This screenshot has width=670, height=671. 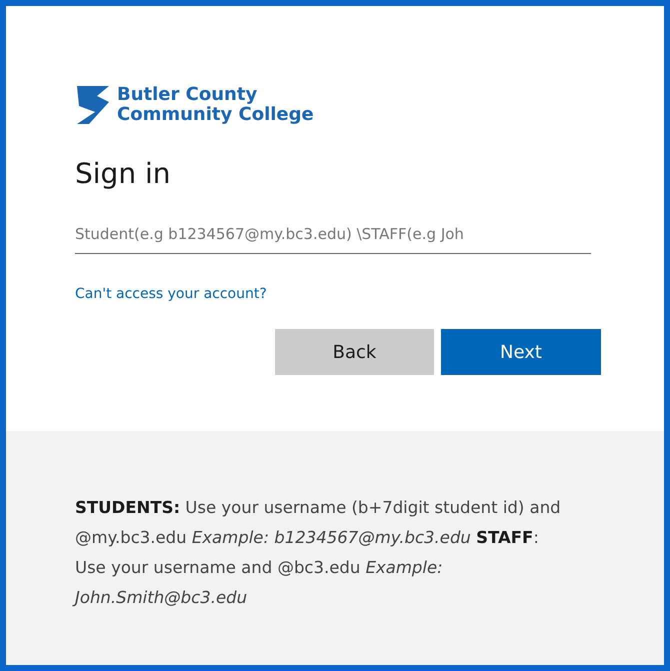 I want to click on logo-icon, so click(x=93, y=105).